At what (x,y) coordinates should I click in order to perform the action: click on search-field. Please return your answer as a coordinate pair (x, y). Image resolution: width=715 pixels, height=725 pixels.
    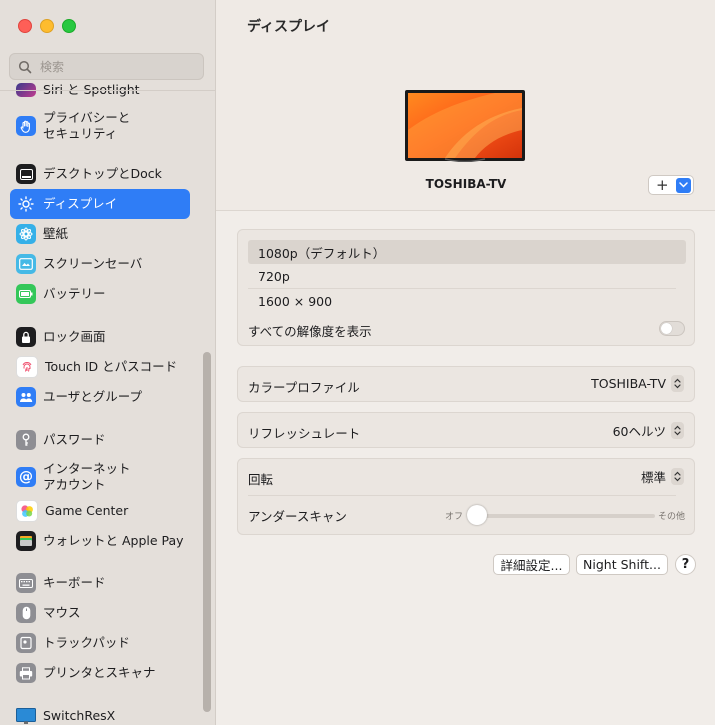
    Looking at the image, I should click on (106, 66).